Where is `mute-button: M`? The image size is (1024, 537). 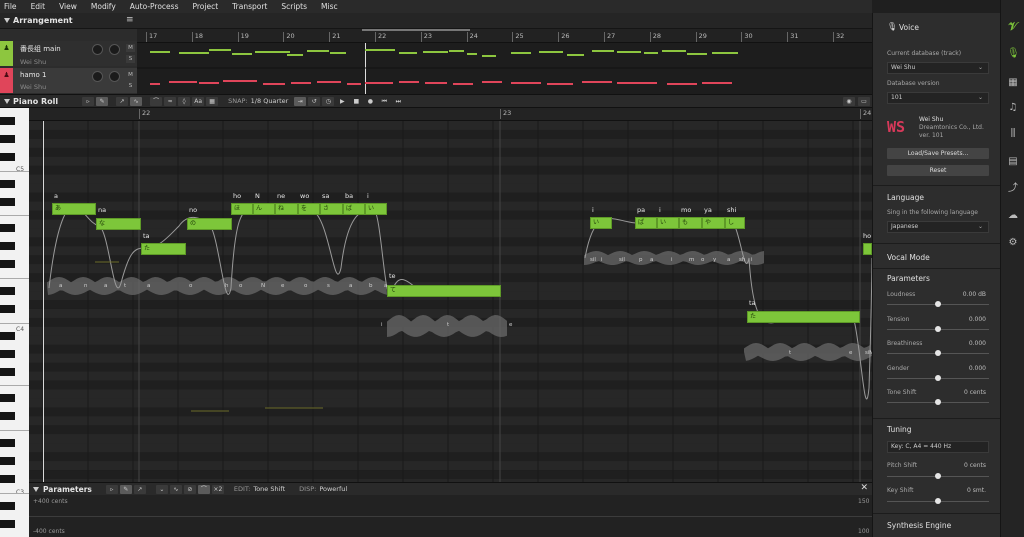
mute-button: M is located at coordinates (130, 48).